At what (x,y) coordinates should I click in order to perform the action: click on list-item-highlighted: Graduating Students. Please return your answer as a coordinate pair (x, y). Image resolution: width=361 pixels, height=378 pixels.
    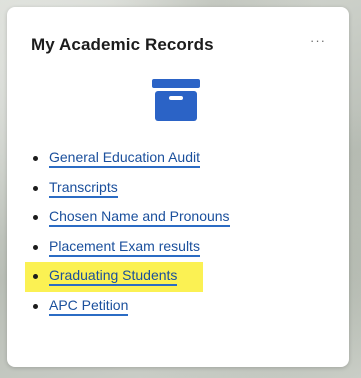
    Looking at the image, I should click on (114, 277).